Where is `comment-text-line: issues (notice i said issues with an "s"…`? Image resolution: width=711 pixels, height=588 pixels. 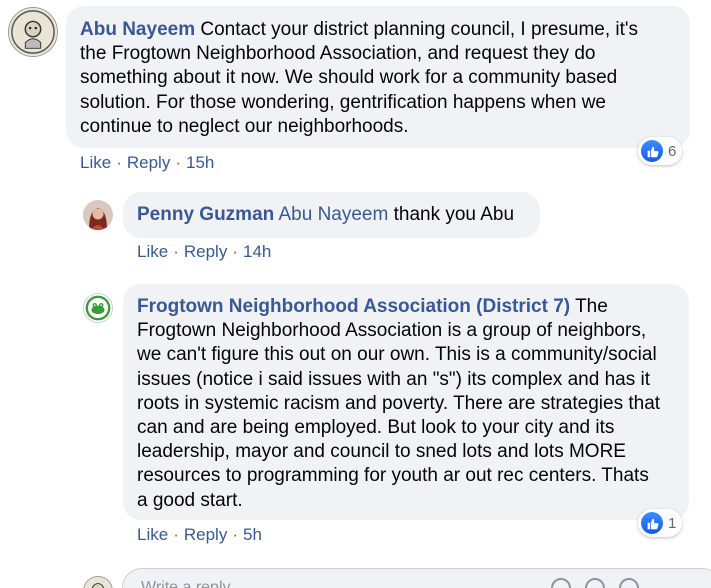
comment-text-line: issues (notice i said issues with an "s"… is located at coordinates (393, 379).